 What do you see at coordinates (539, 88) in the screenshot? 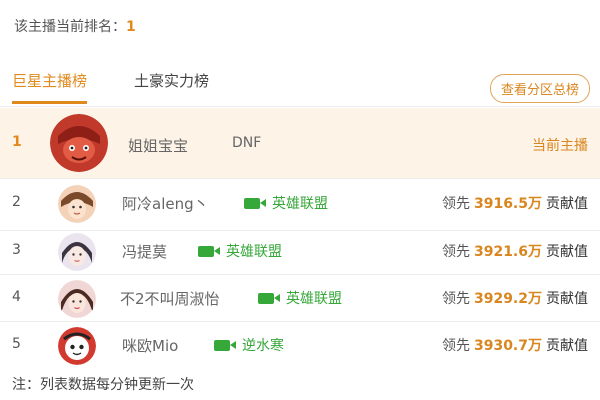
I see `view-zone-ranking-button: 查看分区总榜` at bounding box center [539, 88].